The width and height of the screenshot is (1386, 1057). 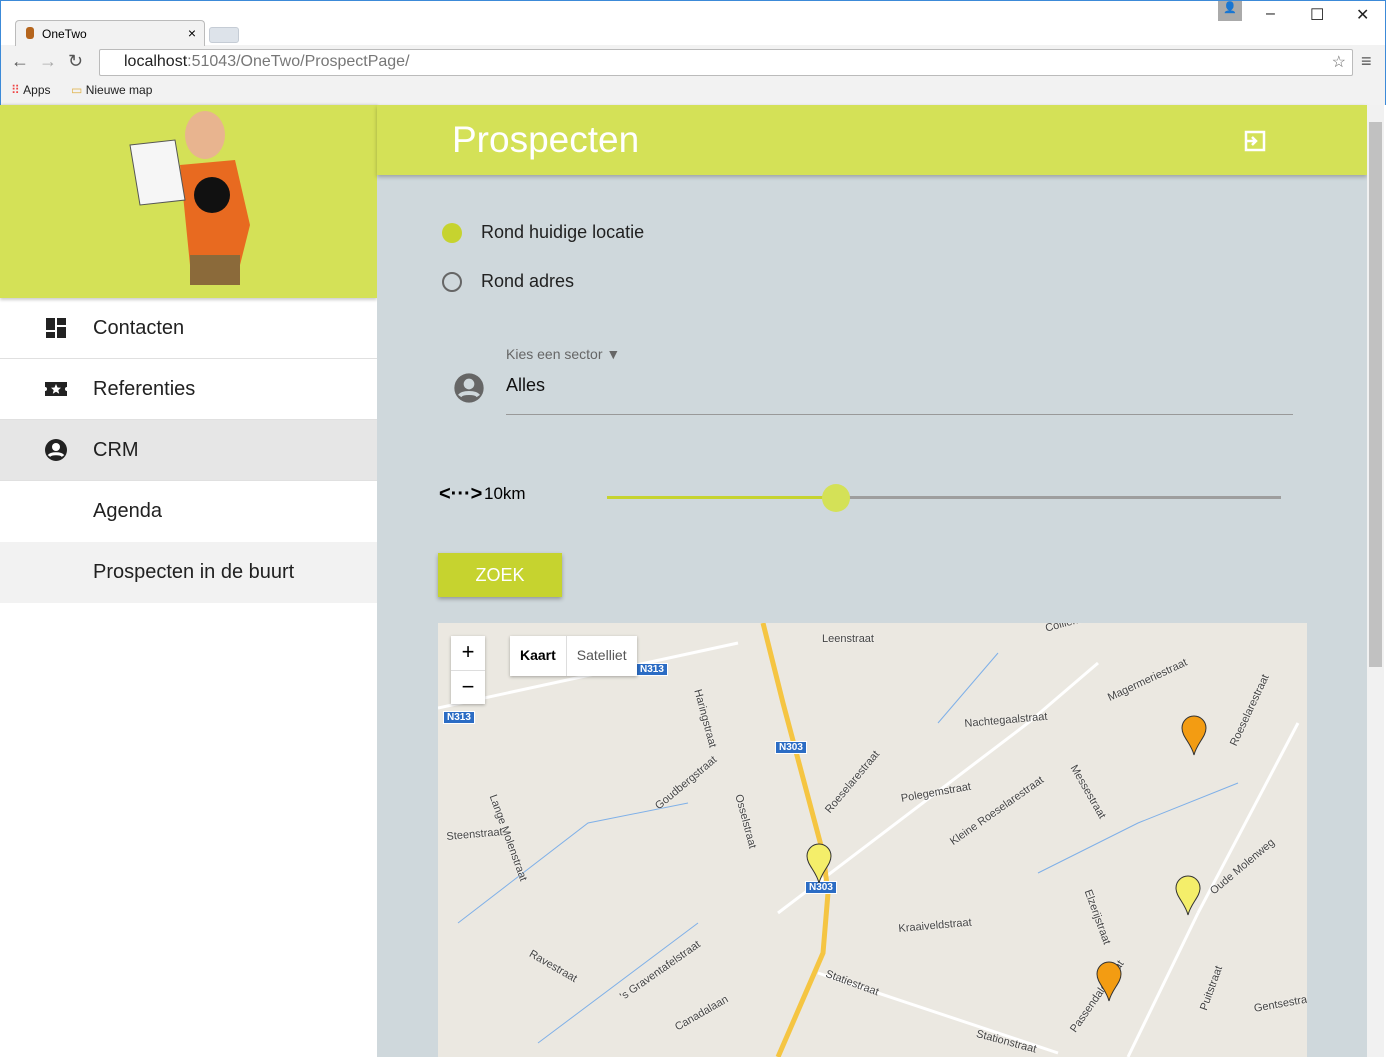 What do you see at coordinates (15, 90) in the screenshot?
I see `apps-grid-icon: ⠿` at bounding box center [15, 90].